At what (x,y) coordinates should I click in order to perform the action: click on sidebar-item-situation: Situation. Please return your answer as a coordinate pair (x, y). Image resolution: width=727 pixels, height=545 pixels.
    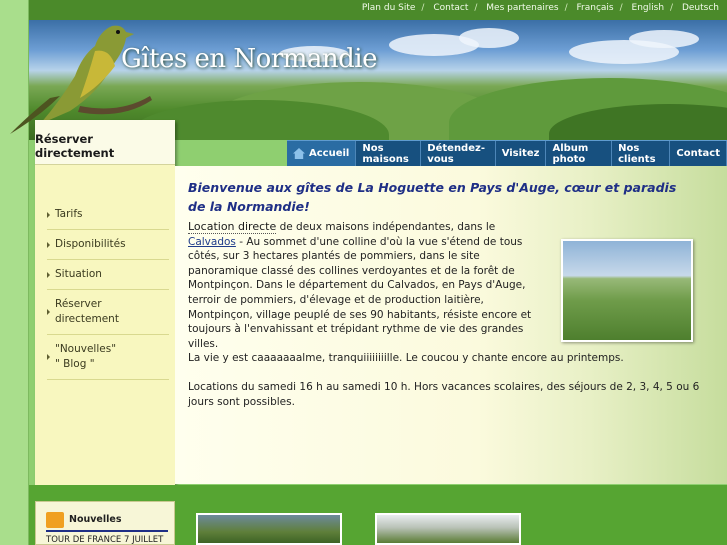
    Looking at the image, I should click on (108, 275).